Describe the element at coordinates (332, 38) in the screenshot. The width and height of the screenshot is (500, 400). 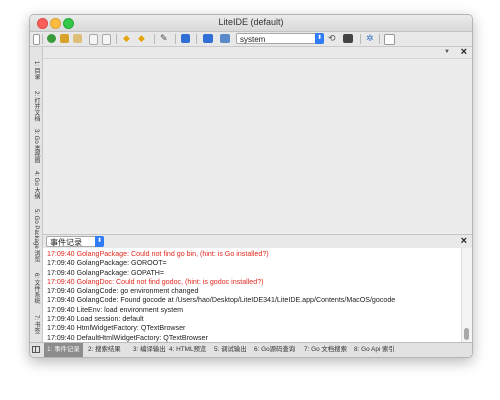
I see `refresh-env-icon: ⟲` at that location.